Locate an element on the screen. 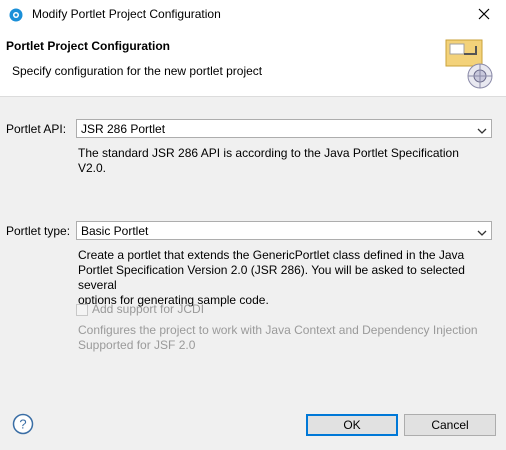 Image resolution: width=506 pixels, height=450 pixels. portlet-type-value: Basic Portlet is located at coordinates (115, 231).